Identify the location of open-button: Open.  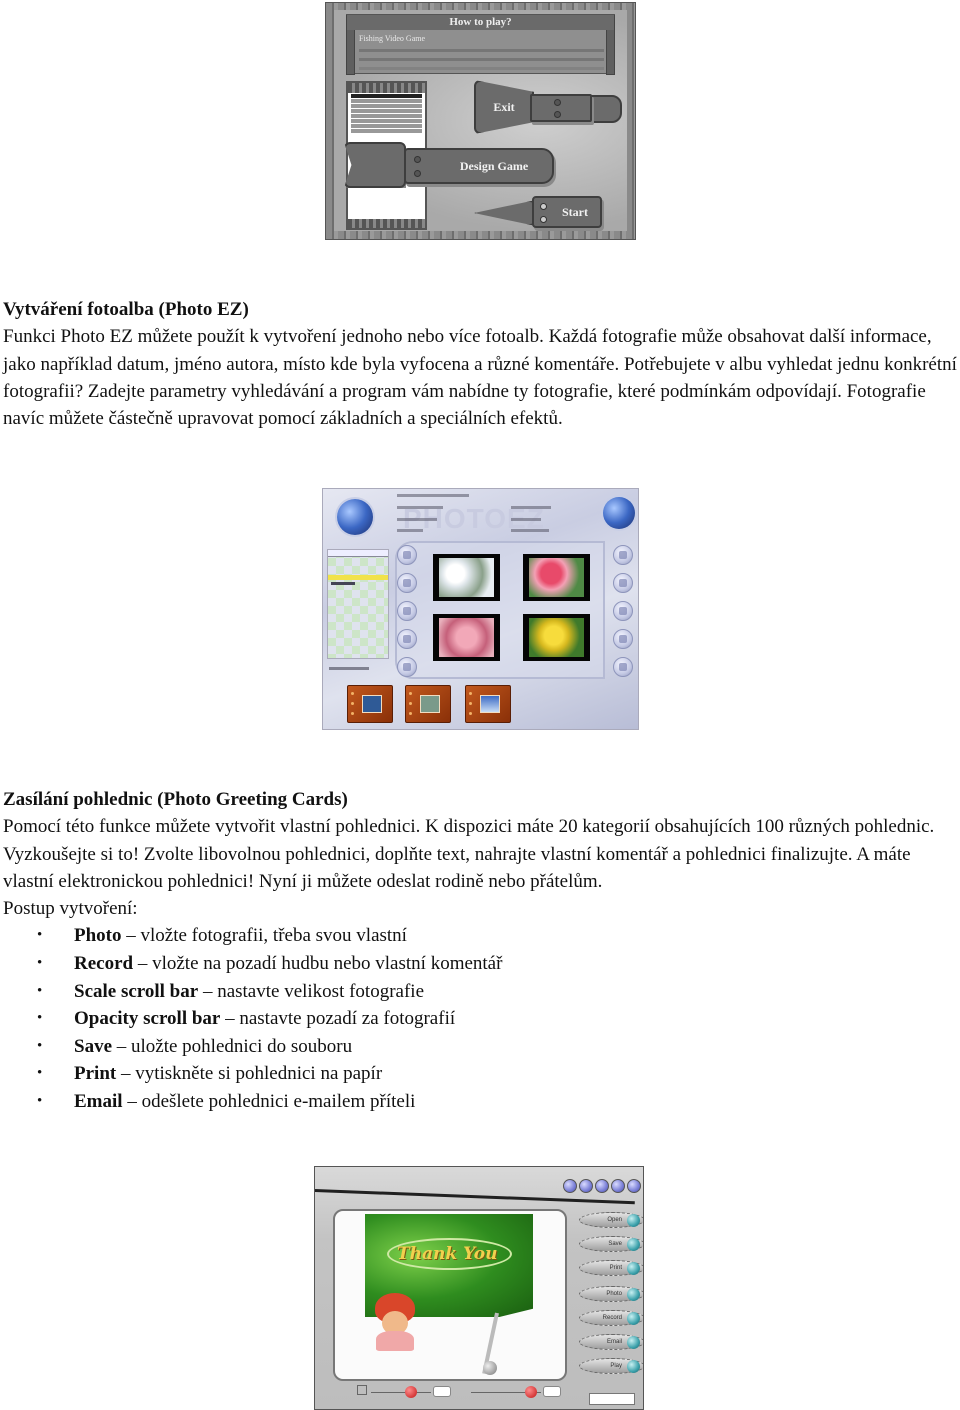
(611, 1220).